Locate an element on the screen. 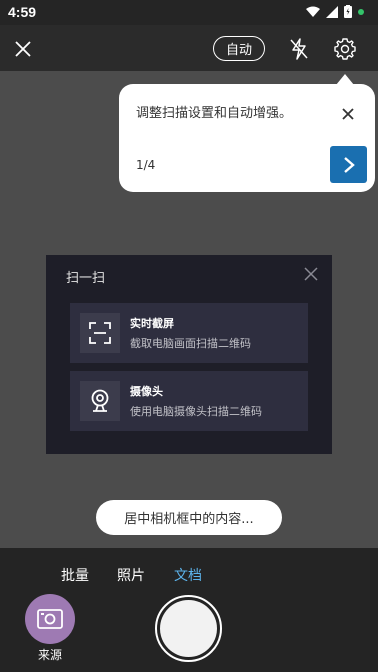  mode-tab-photo: 照片 is located at coordinates (131, 575).